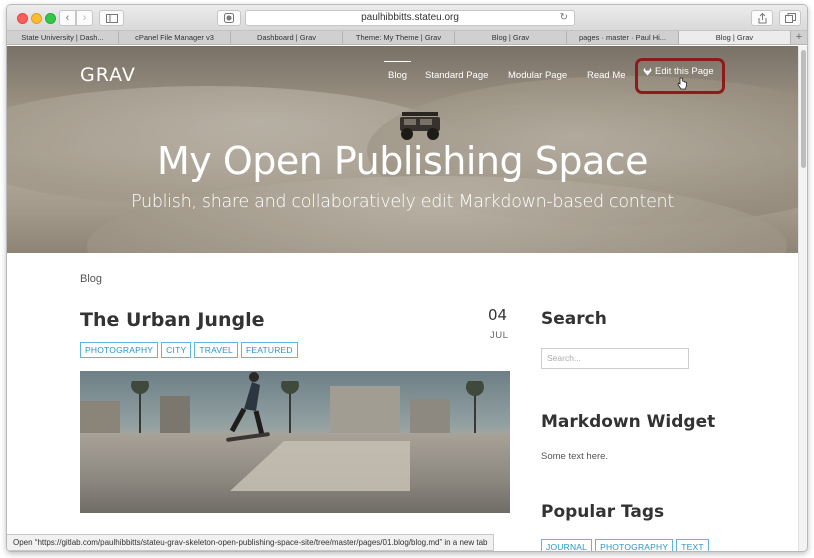 Image resolution: width=814 pixels, height=558 pixels. Describe the element at coordinates (399, 37) in the screenshot. I see `browser-tab: Theme: My Theme | Grav` at that location.